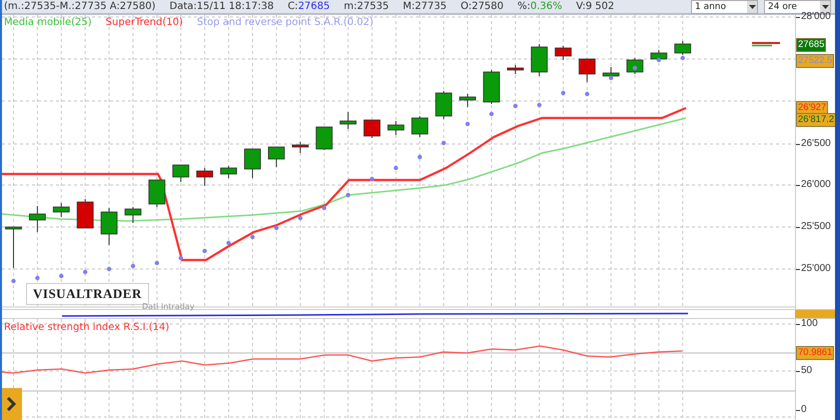 This screenshot has width=840, height=420. Describe the element at coordinates (168, 306) in the screenshot. I see `data-source-label: Dati Intraday` at that location.